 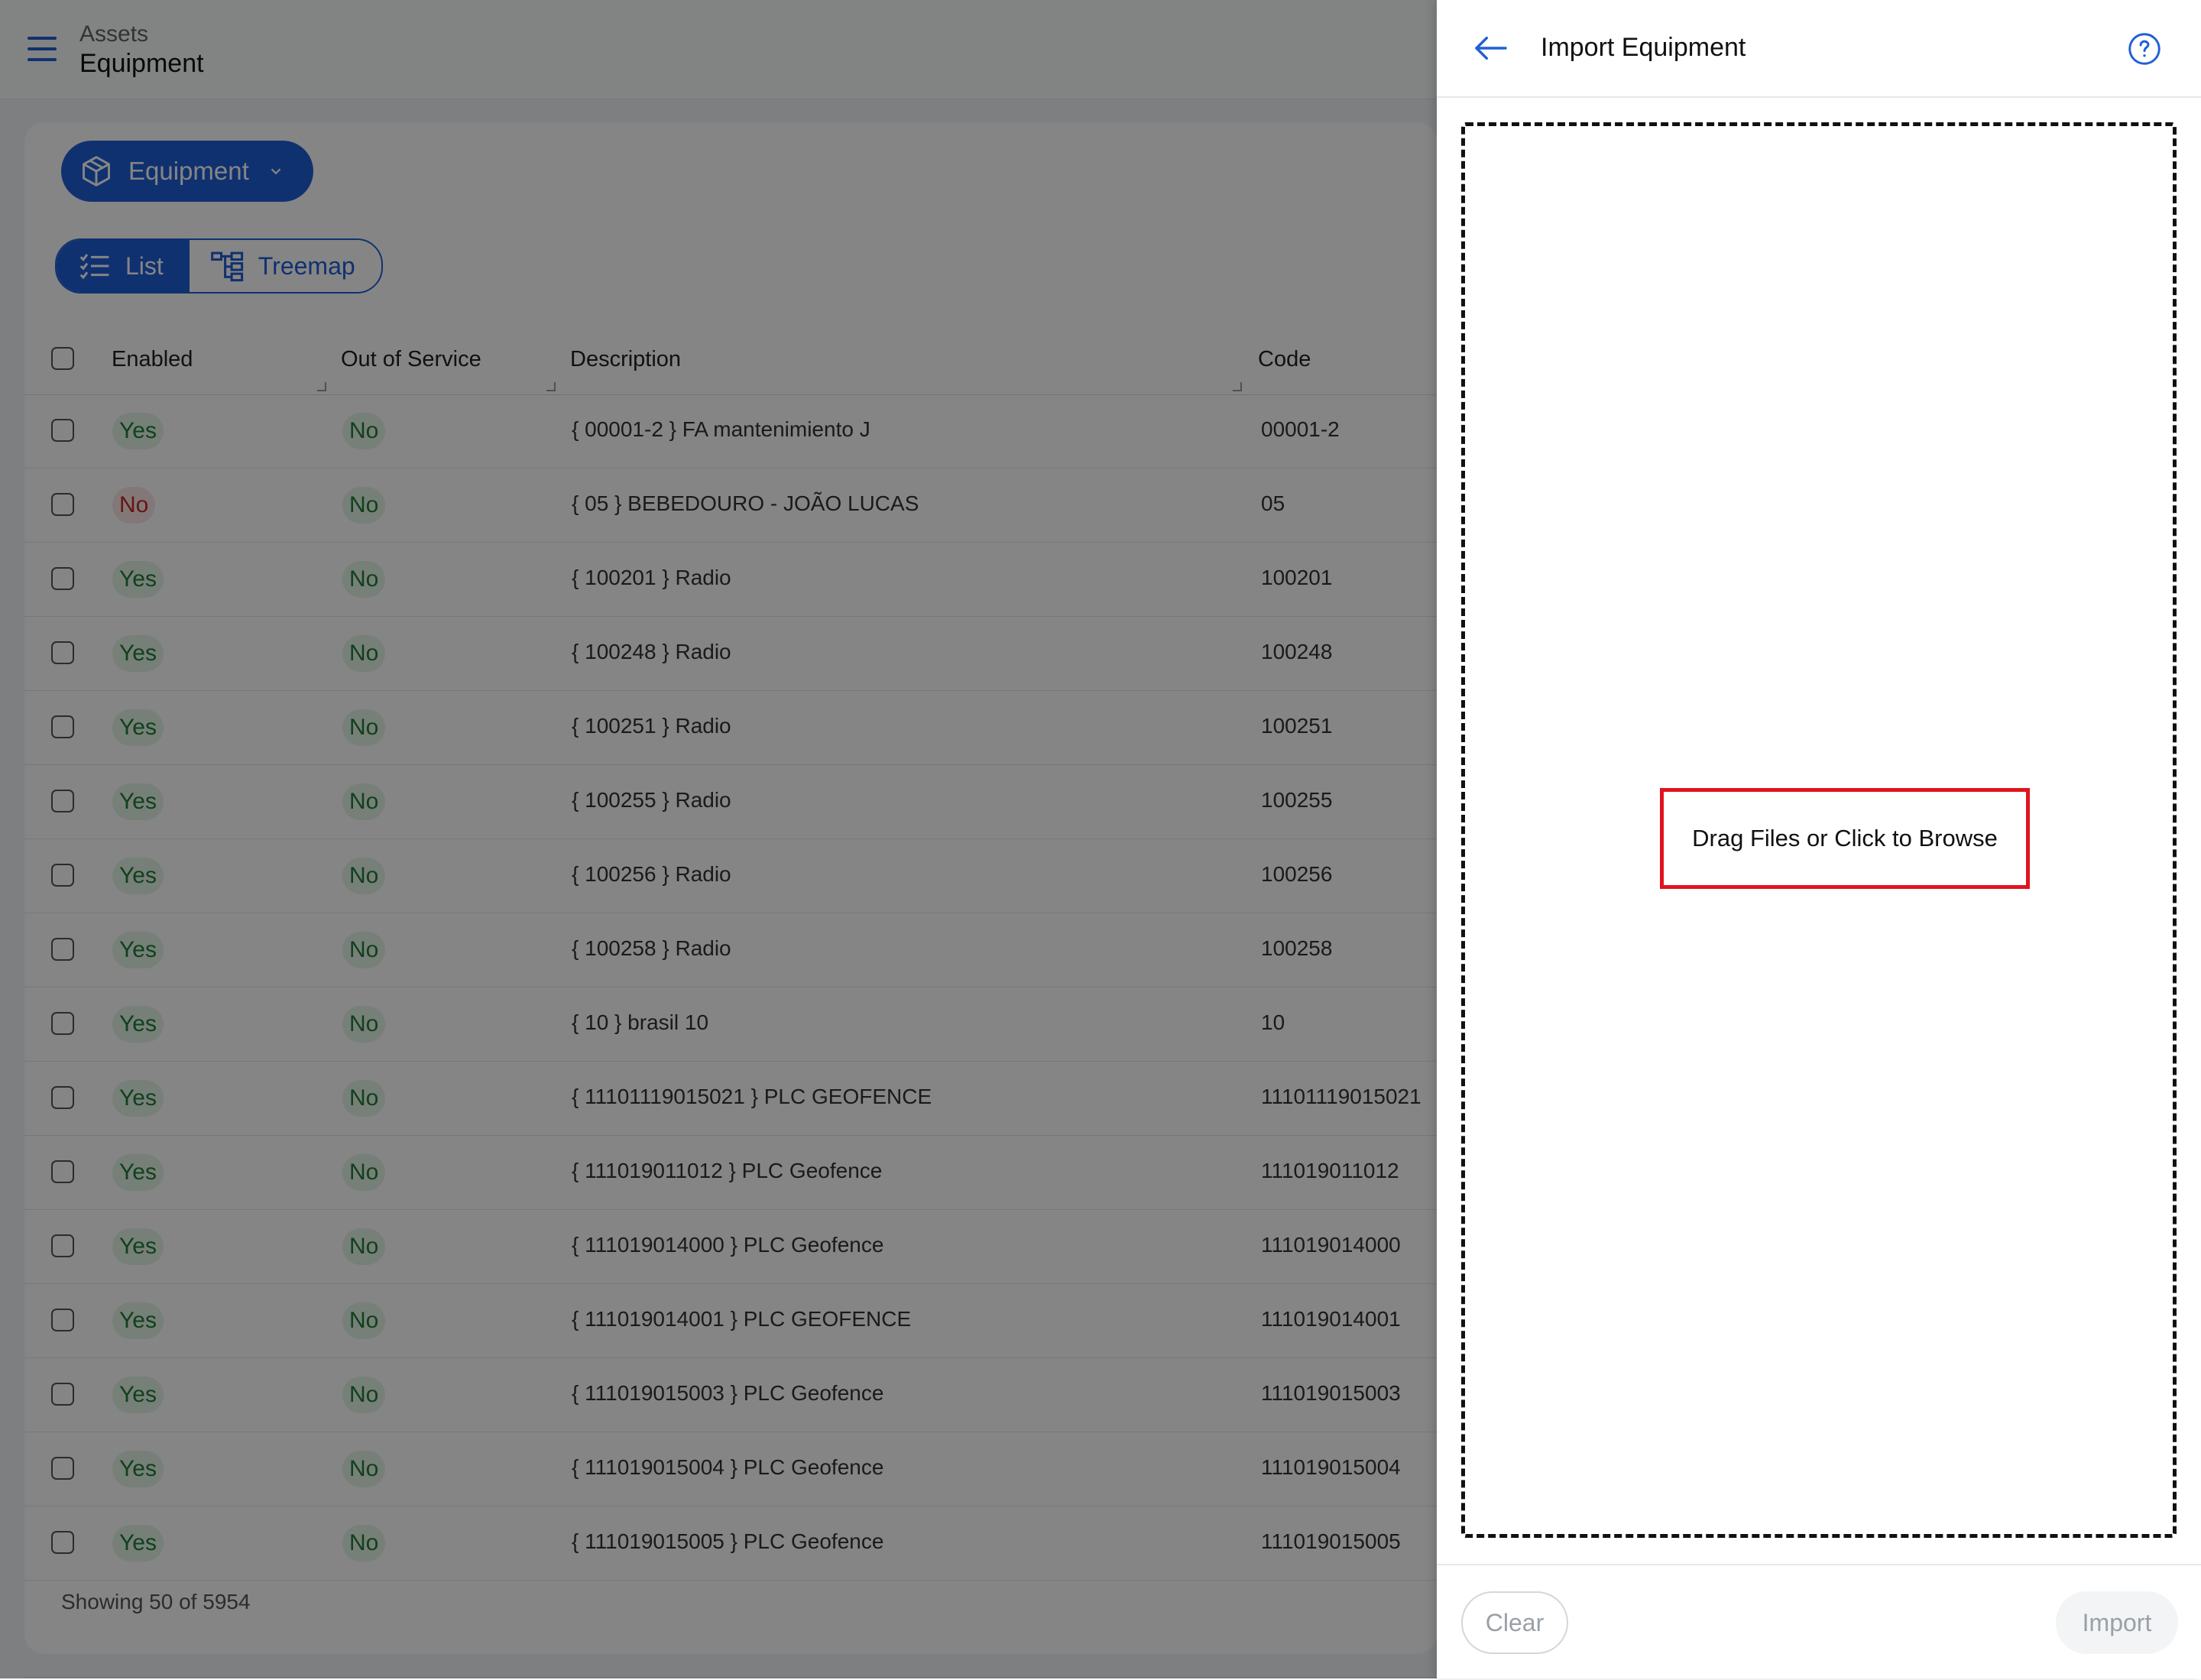 What do you see at coordinates (1491, 48) in the screenshot?
I see `arrow-left-icon` at bounding box center [1491, 48].